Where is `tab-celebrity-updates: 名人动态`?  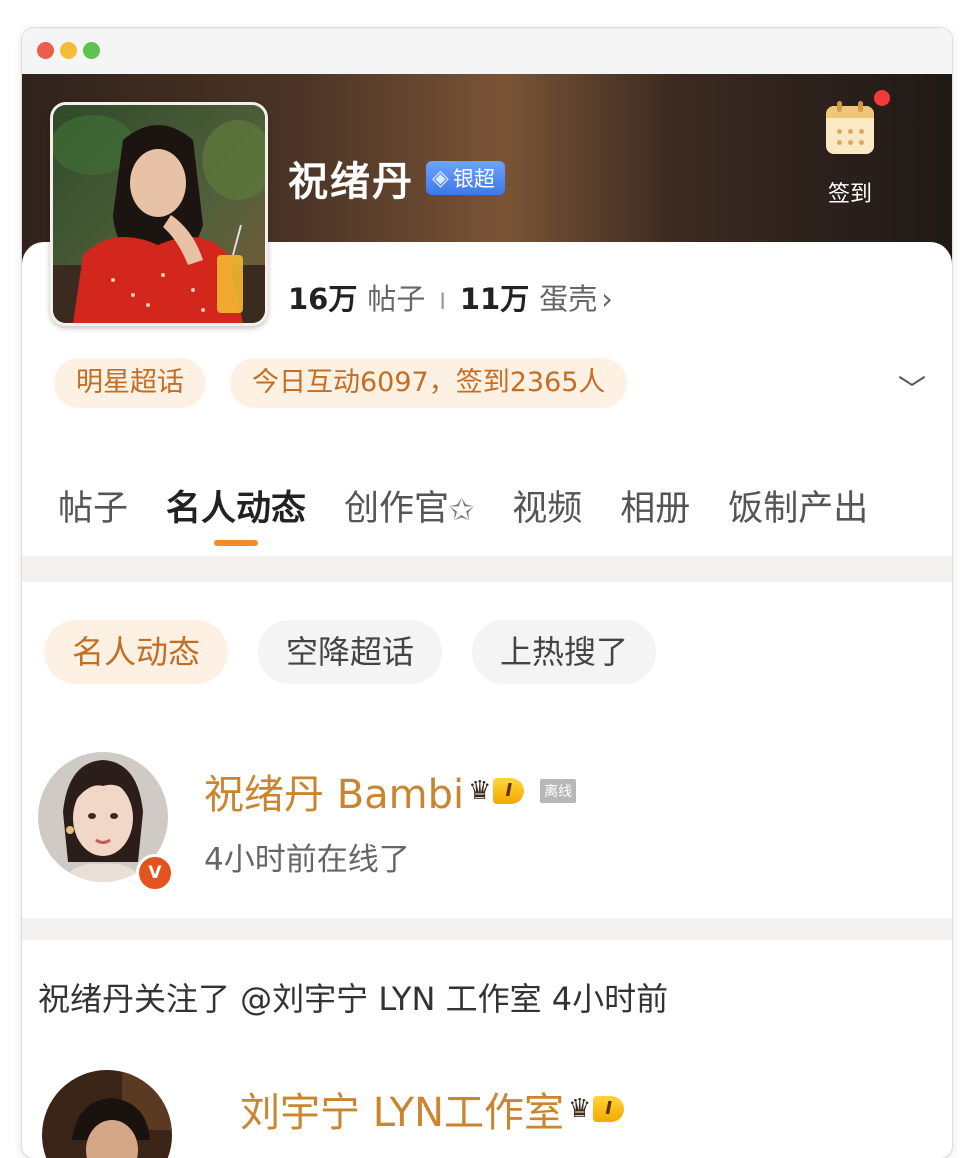
tab-celebrity-updates: 名人动态 is located at coordinates (236, 517).